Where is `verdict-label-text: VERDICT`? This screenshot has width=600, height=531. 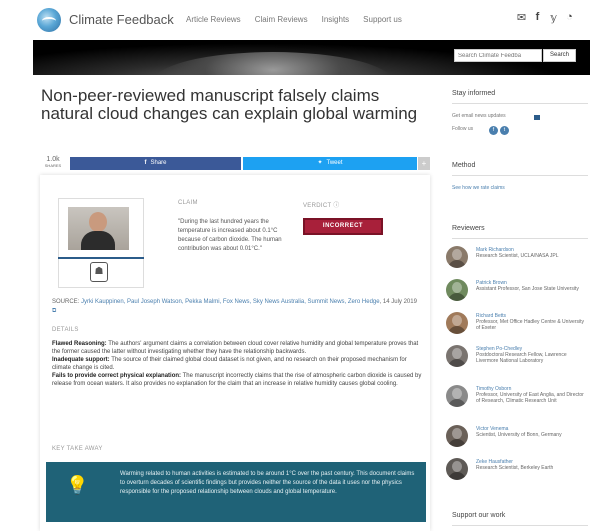 verdict-label-text: VERDICT is located at coordinates (317, 206).